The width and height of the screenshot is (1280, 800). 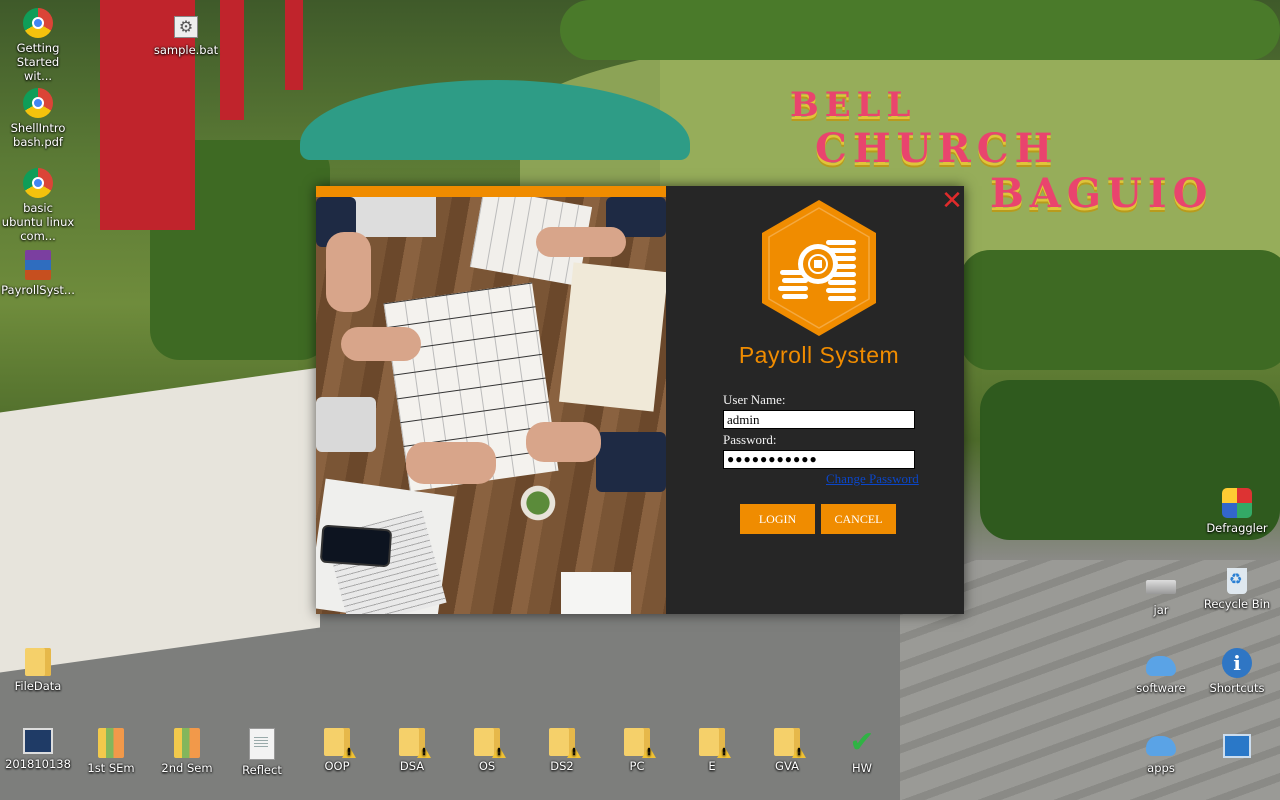 I want to click on recycle-bin-icon, so click(x=1237, y=581).